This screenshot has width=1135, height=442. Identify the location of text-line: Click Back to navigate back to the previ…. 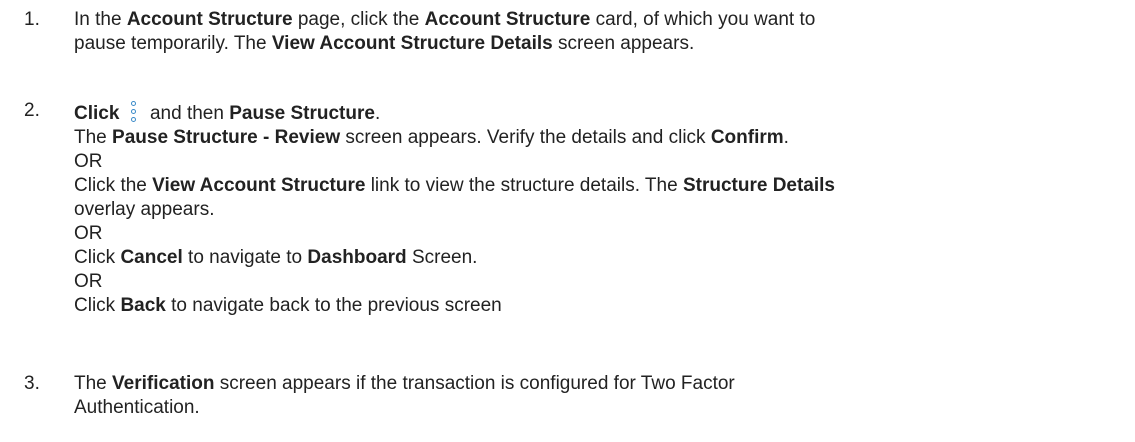
(599, 306).